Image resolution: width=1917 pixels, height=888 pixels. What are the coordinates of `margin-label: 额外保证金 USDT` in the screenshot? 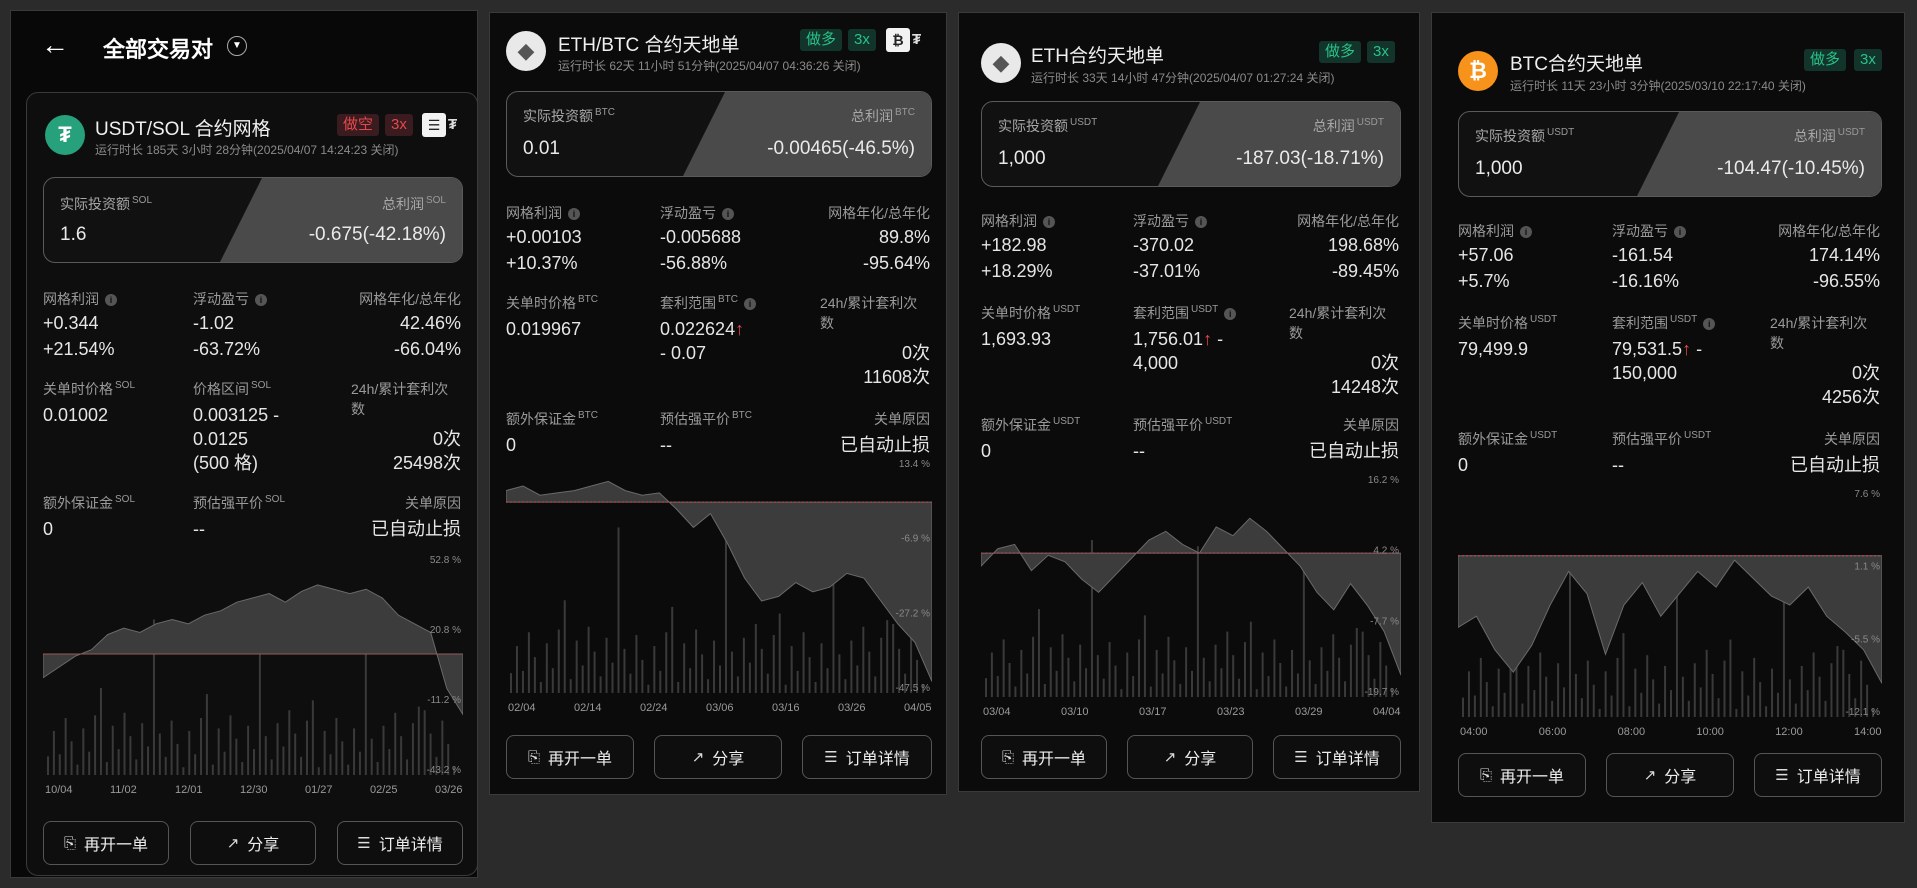 It's located at (1508, 438).